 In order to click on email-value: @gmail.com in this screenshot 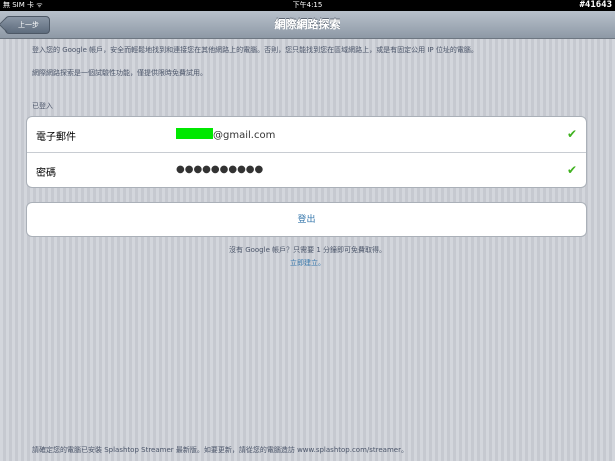, I will do `click(225, 134)`.